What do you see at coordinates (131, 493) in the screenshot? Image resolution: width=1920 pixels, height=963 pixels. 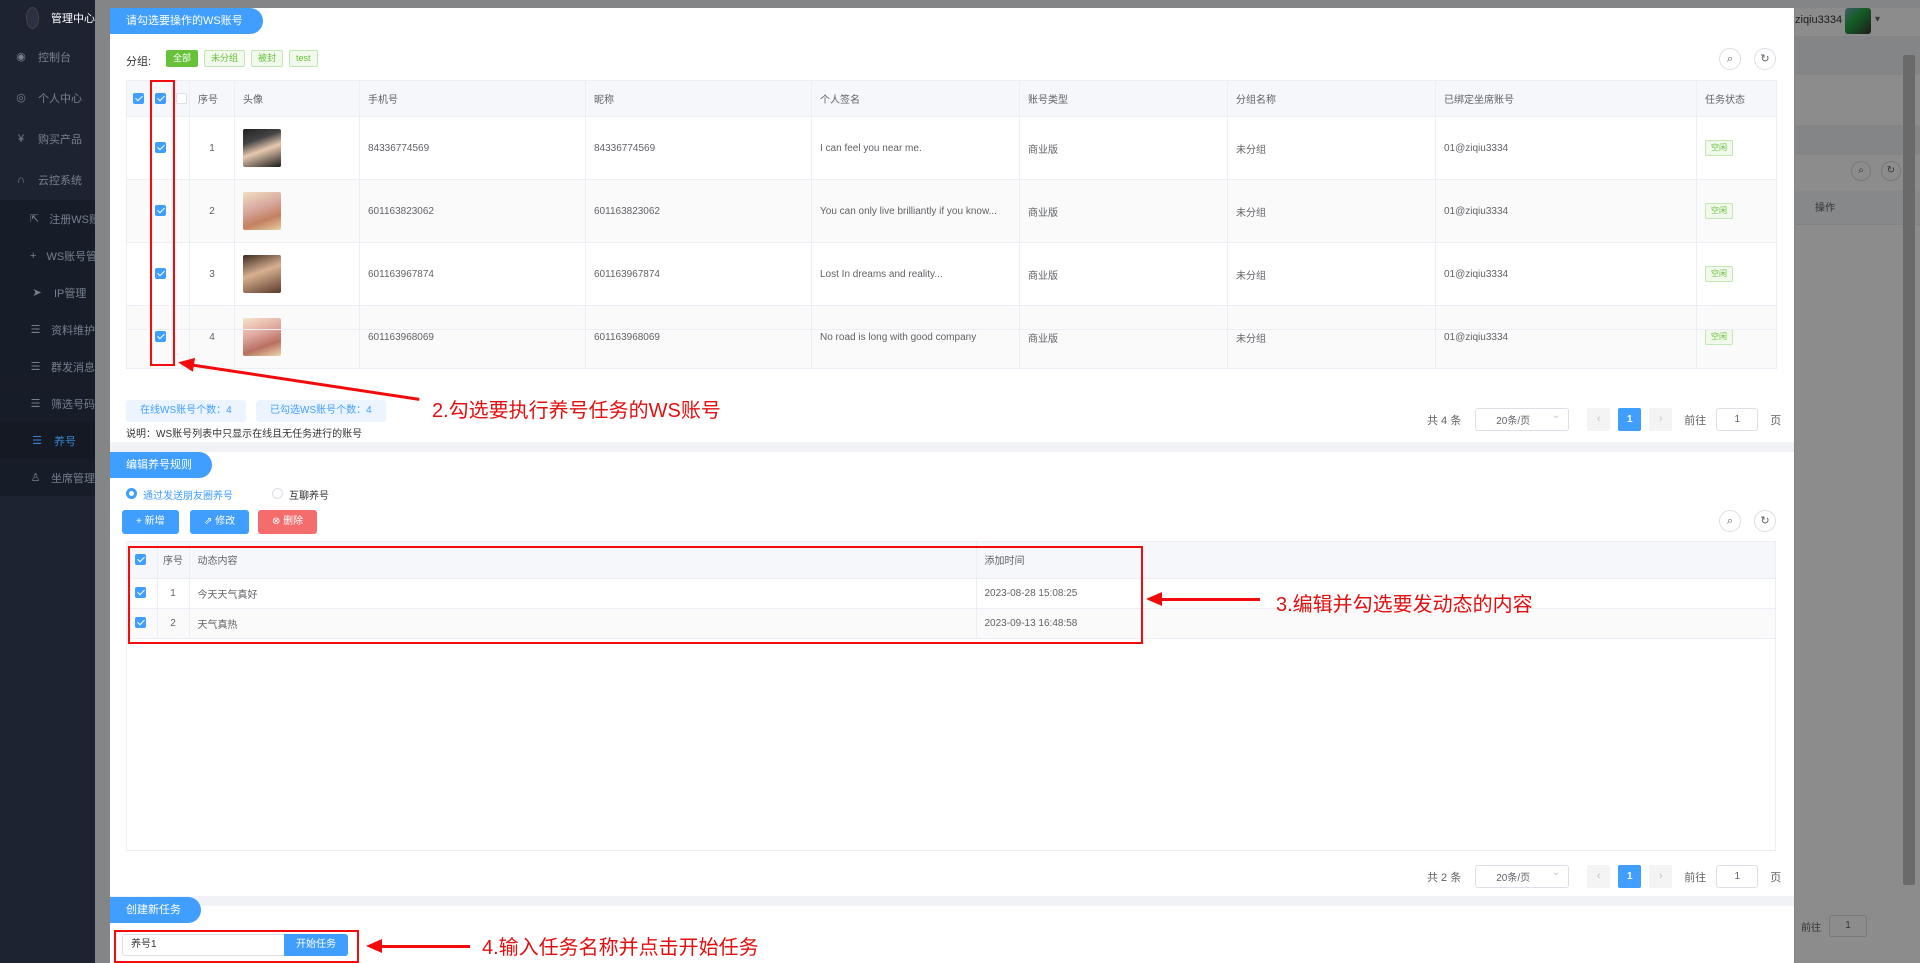 I see `radio-moments` at bounding box center [131, 493].